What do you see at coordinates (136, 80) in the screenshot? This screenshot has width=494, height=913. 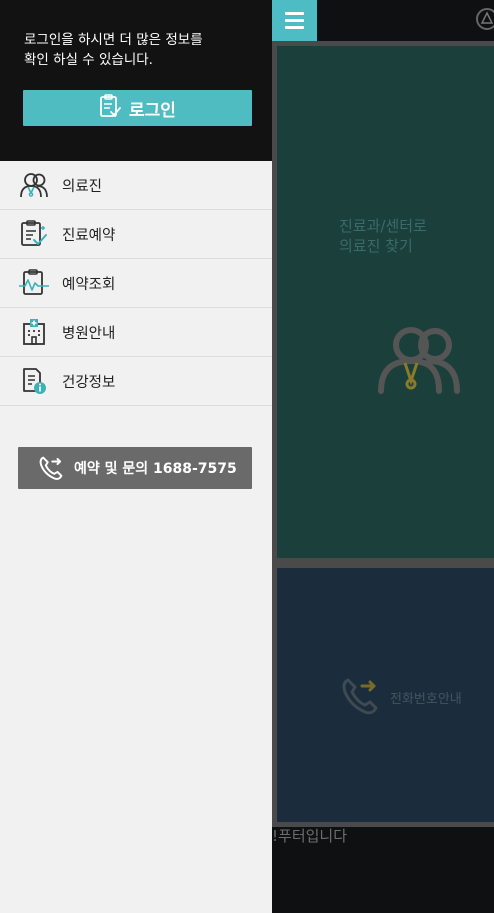 I see `drawer-header: 로그인을 하시면 더 많은 정보를 확인 하실 수 있습니다. 로그인` at bounding box center [136, 80].